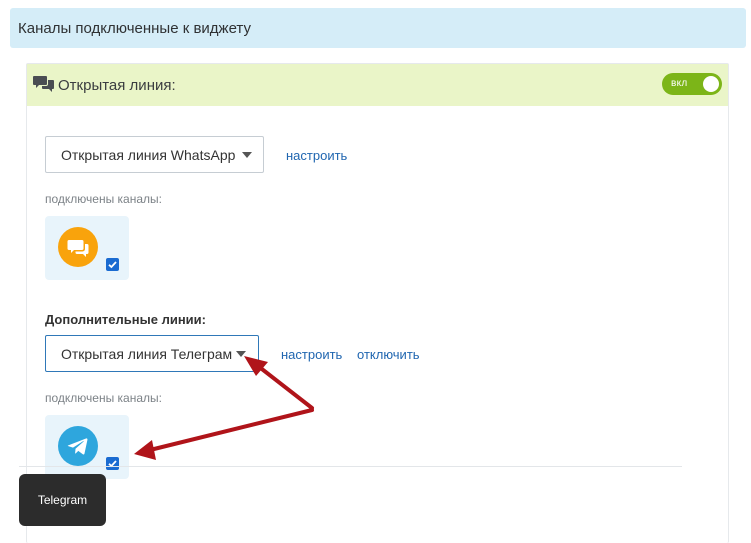 This screenshot has width=751, height=543. Describe the element at coordinates (134, 28) in the screenshot. I see `panel-title: Каналы подключенные к виджету` at that location.